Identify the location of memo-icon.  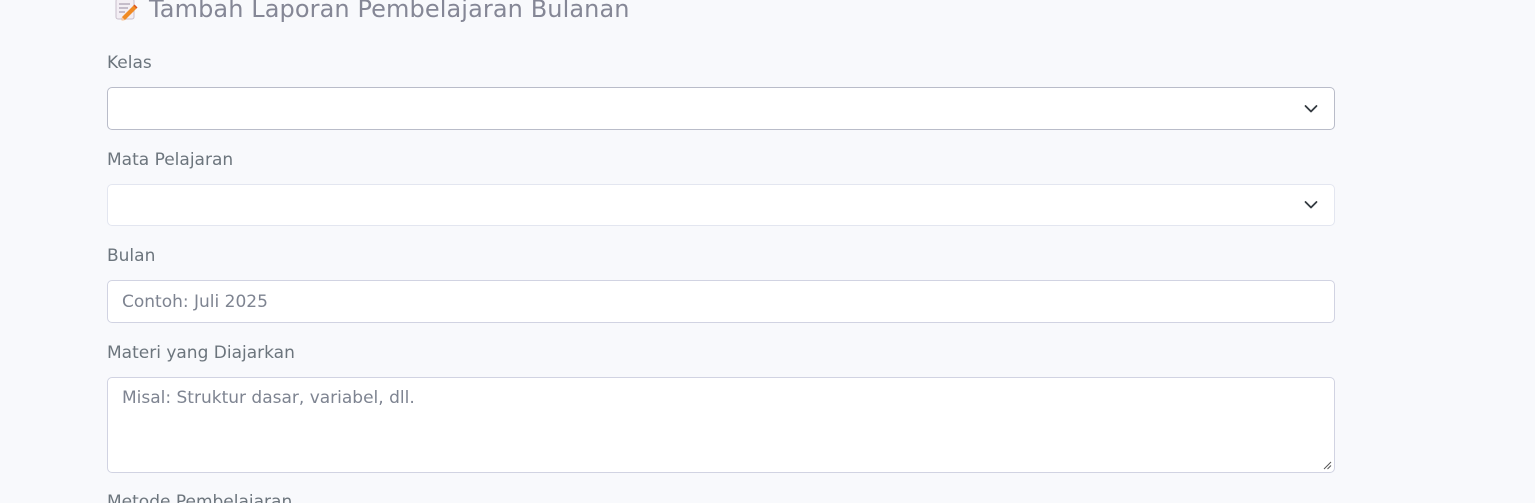
(126, 11).